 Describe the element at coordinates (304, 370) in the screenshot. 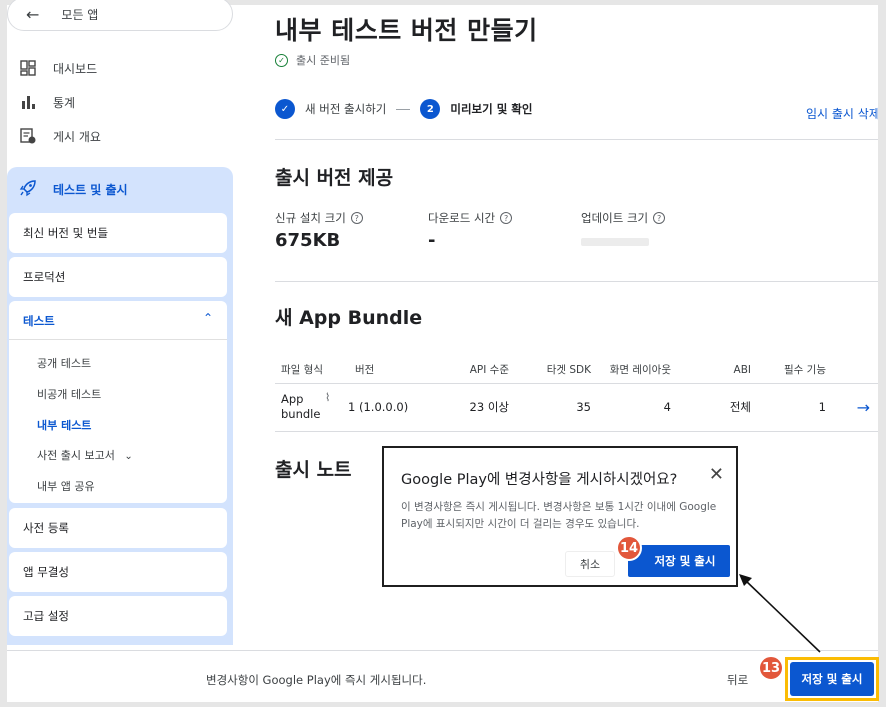

I see `column-header: 파일 형식` at that location.